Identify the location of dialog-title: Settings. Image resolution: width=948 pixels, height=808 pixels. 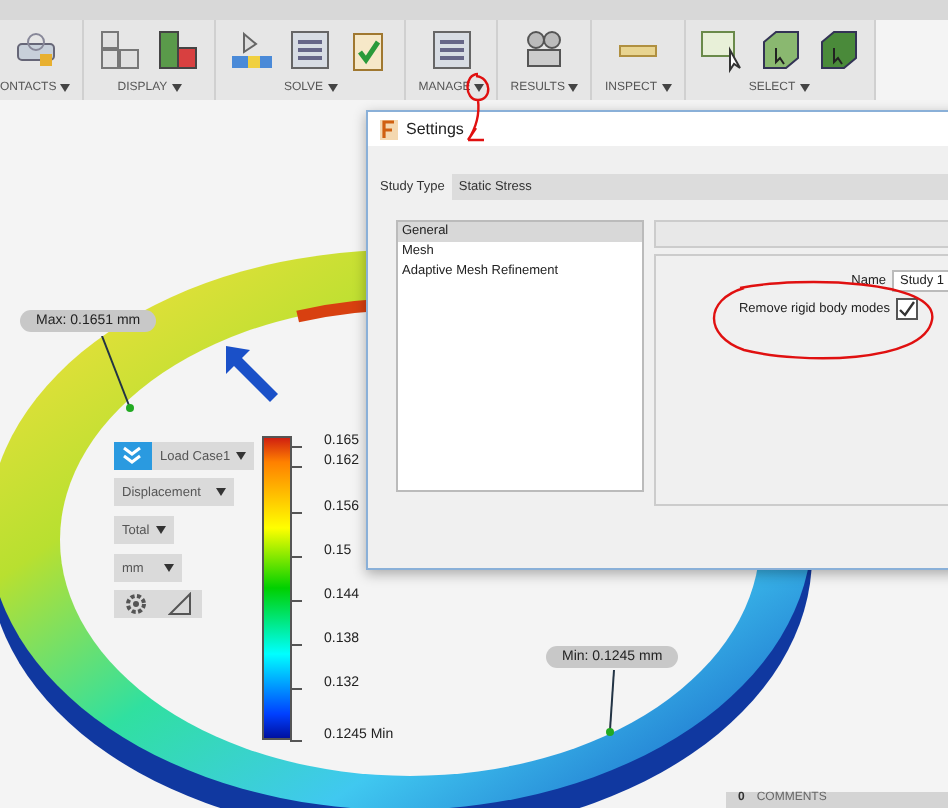
(435, 129).